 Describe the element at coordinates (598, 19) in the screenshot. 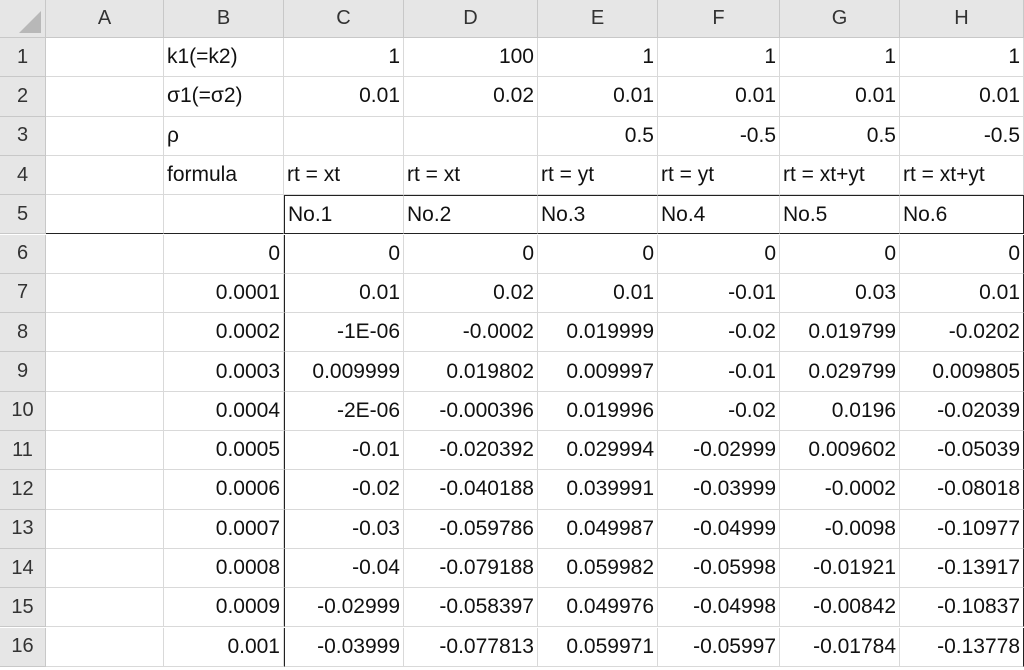

I see `column-header-e: E` at that location.